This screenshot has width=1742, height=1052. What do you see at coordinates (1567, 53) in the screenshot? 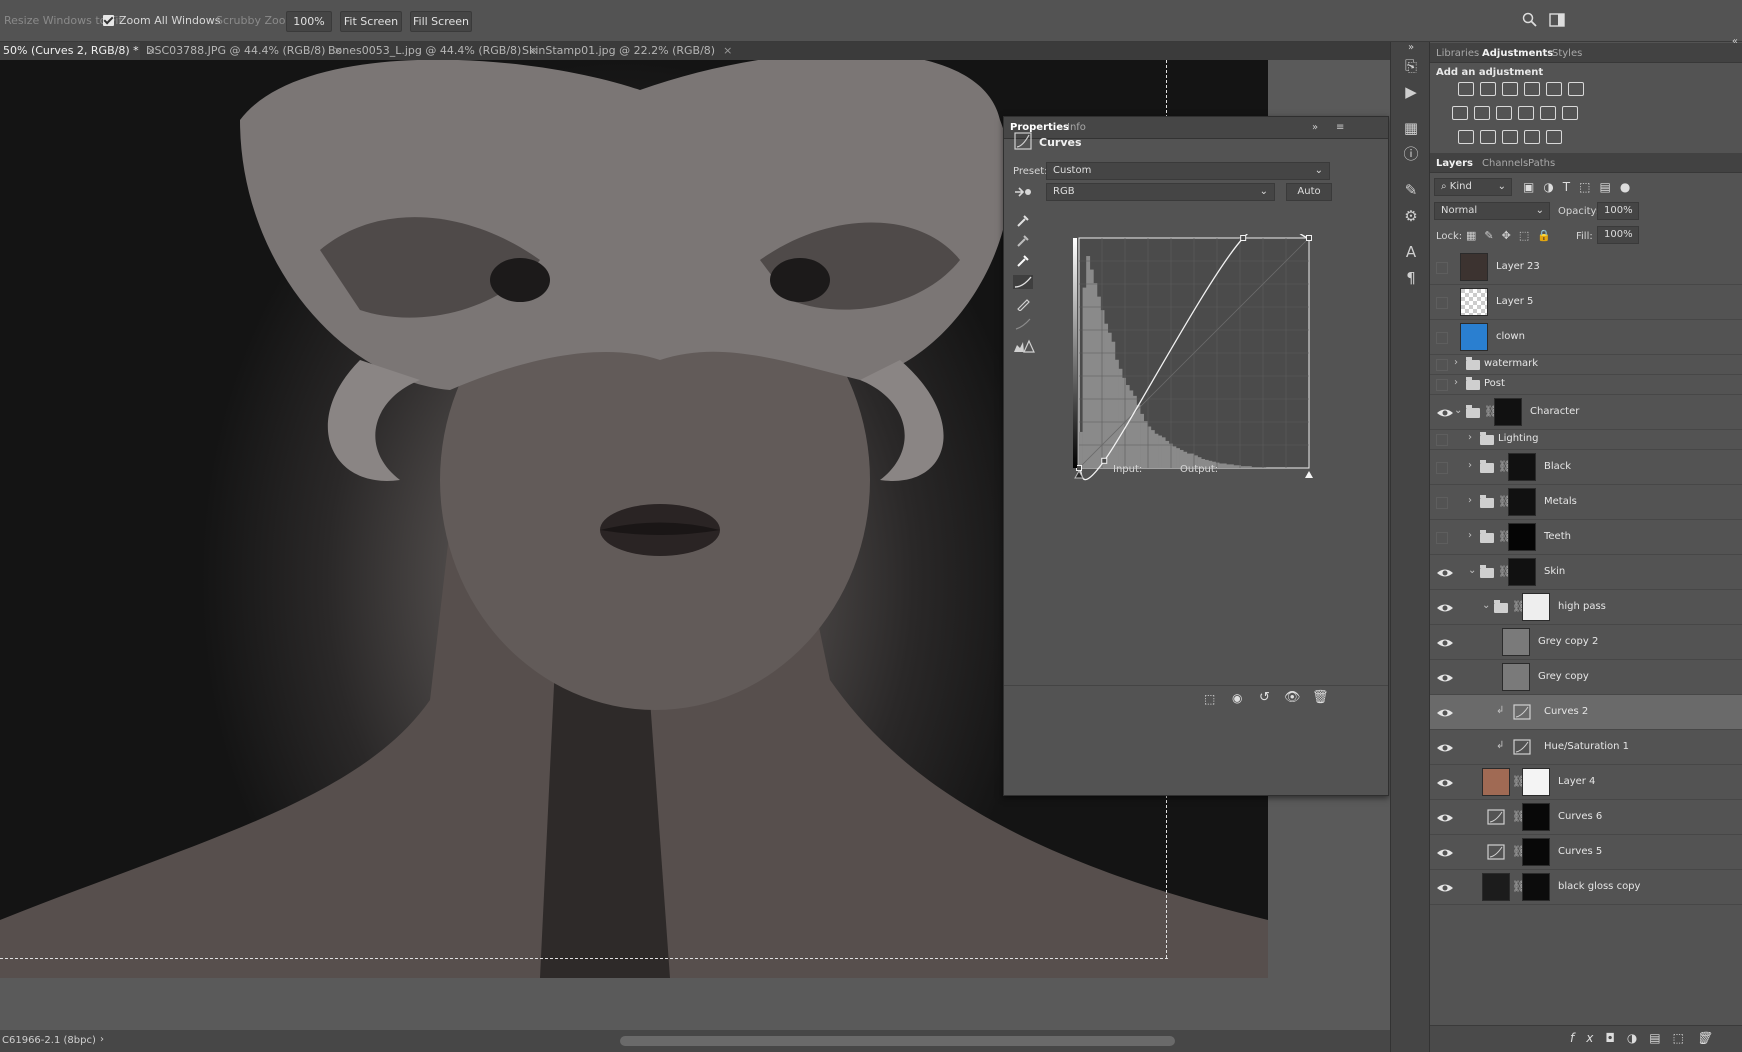
I see `tab-styles: Styles` at bounding box center [1567, 53].